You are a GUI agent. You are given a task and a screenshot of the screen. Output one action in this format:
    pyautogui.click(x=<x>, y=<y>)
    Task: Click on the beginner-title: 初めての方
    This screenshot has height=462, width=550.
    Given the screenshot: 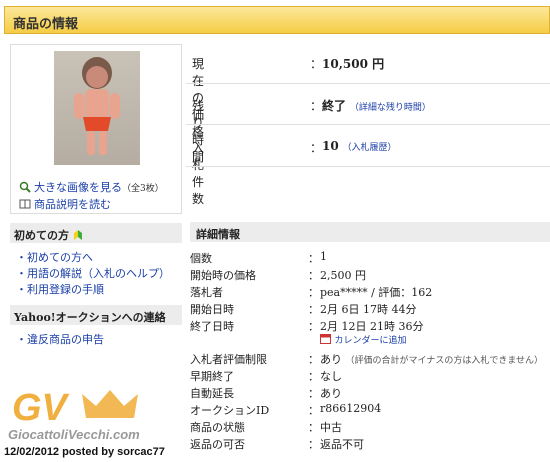 What is the action you would take?
    pyautogui.click(x=41, y=235)
    